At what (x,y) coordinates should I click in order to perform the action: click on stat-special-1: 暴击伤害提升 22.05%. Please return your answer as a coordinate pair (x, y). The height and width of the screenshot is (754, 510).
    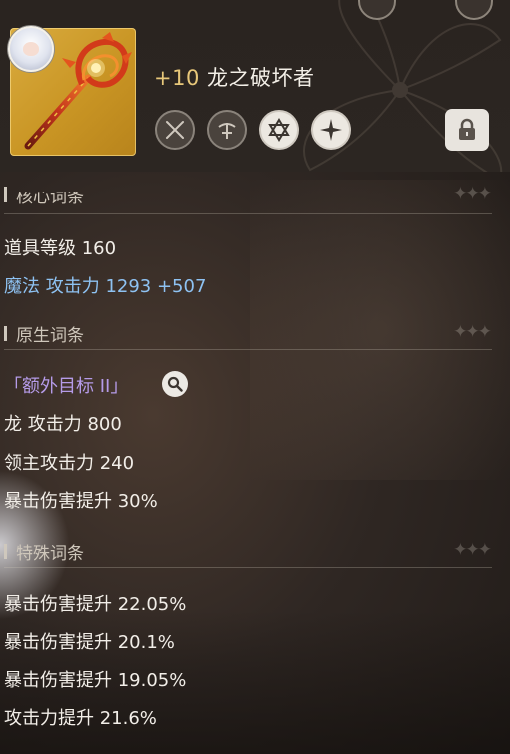
    Looking at the image, I should click on (95, 604).